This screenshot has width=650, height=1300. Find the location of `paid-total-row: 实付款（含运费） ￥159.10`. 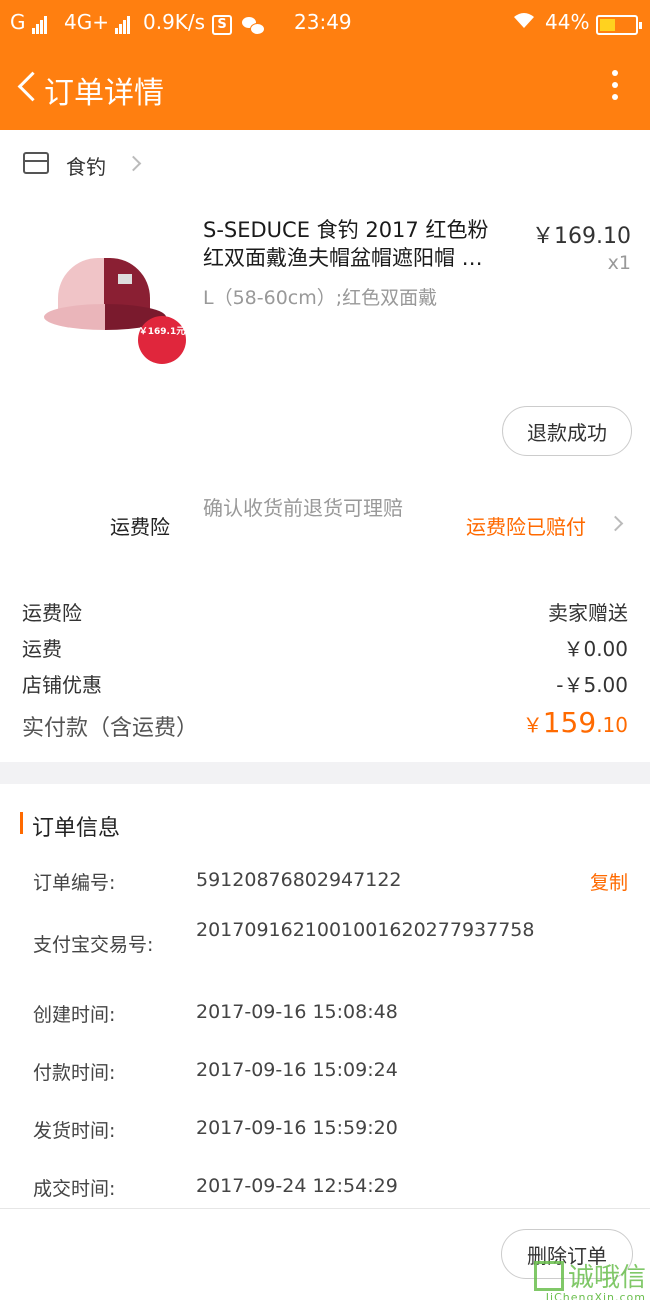

paid-total-row: 实付款（含运费） ￥159.10 is located at coordinates (325, 726).